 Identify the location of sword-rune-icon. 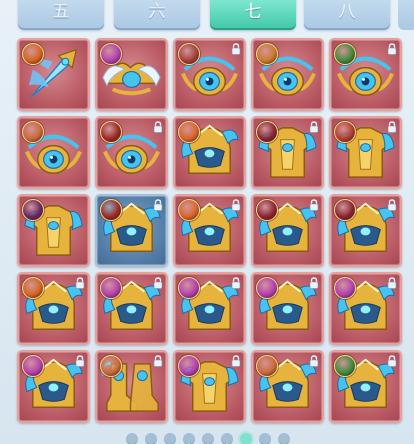
(267, 132).